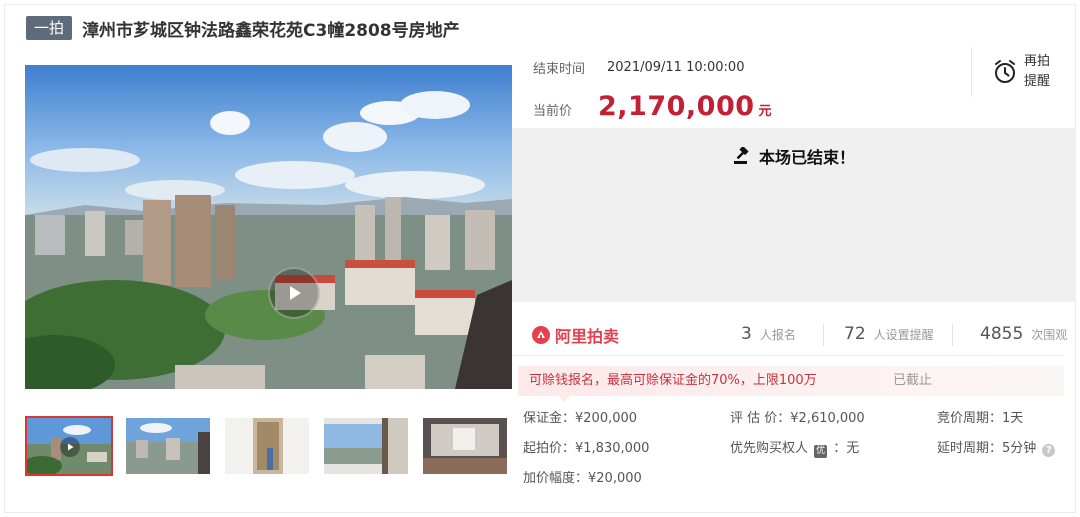  What do you see at coordinates (746, 334) in the screenshot?
I see `signups-count: 3` at bounding box center [746, 334].